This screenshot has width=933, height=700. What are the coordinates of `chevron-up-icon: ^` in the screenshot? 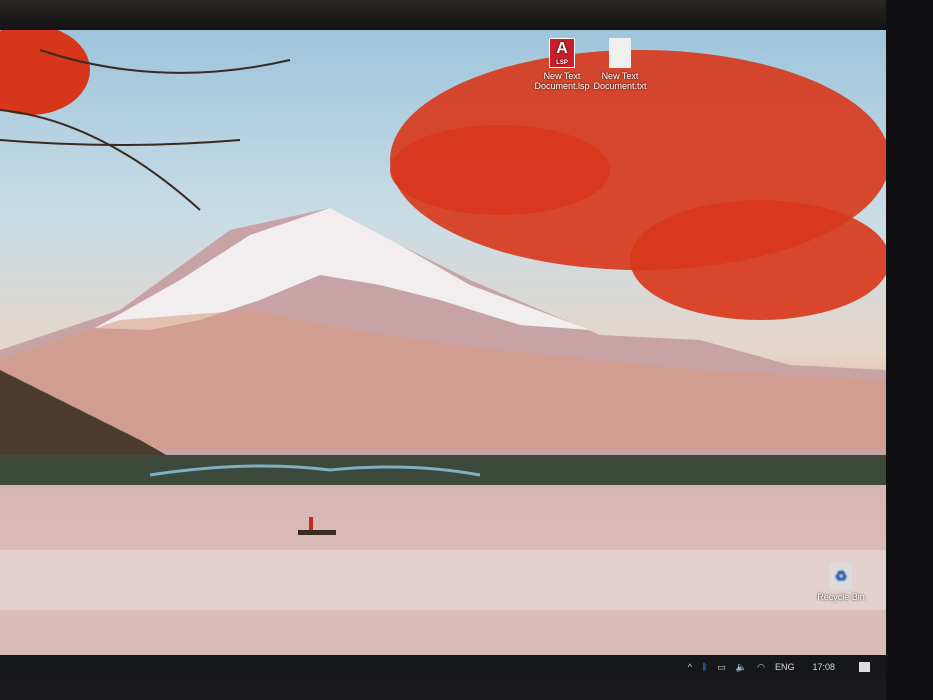 It's located at (690, 667).